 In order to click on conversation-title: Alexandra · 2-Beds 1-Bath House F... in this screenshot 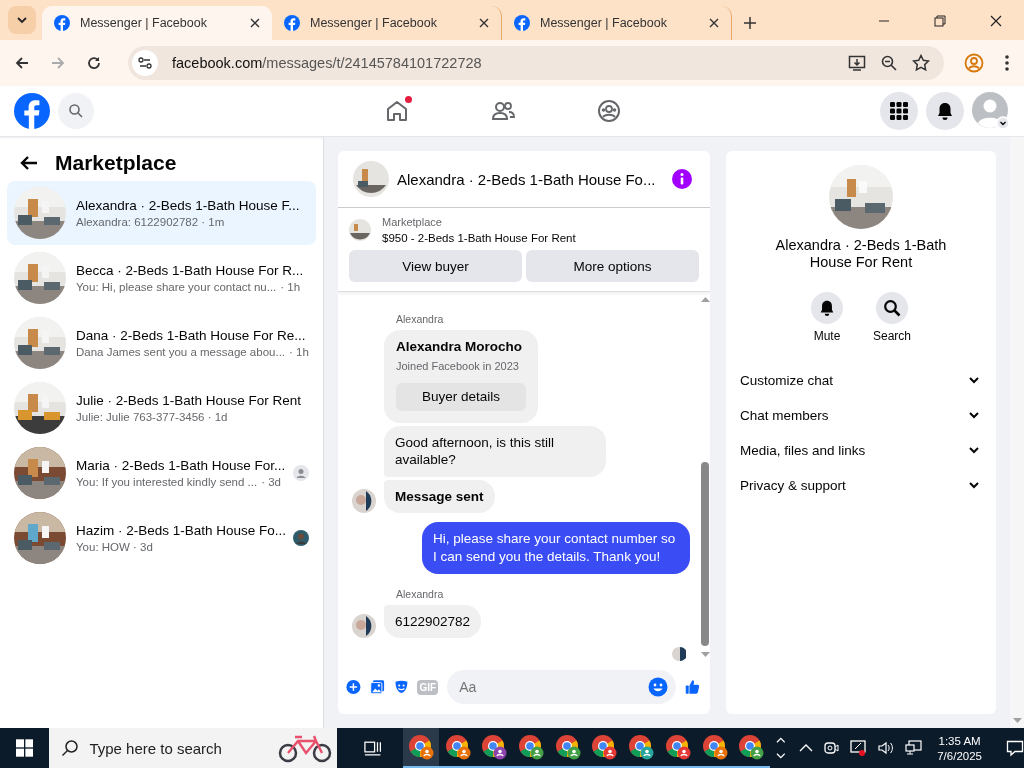, I will do `click(188, 205)`.